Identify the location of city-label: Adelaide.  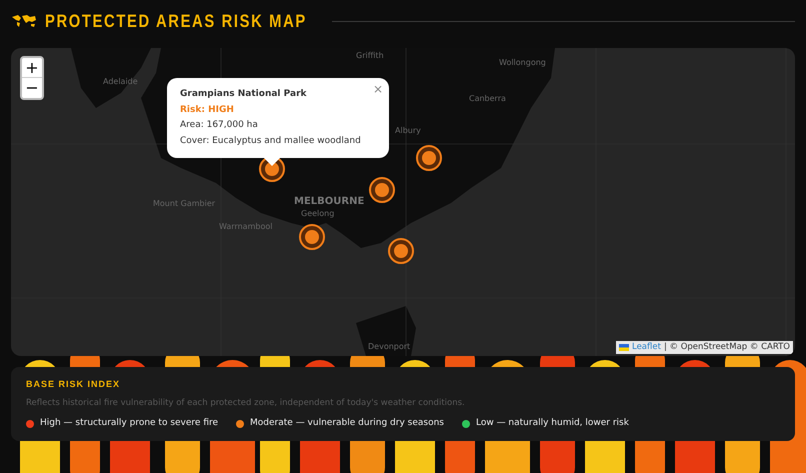
(120, 82).